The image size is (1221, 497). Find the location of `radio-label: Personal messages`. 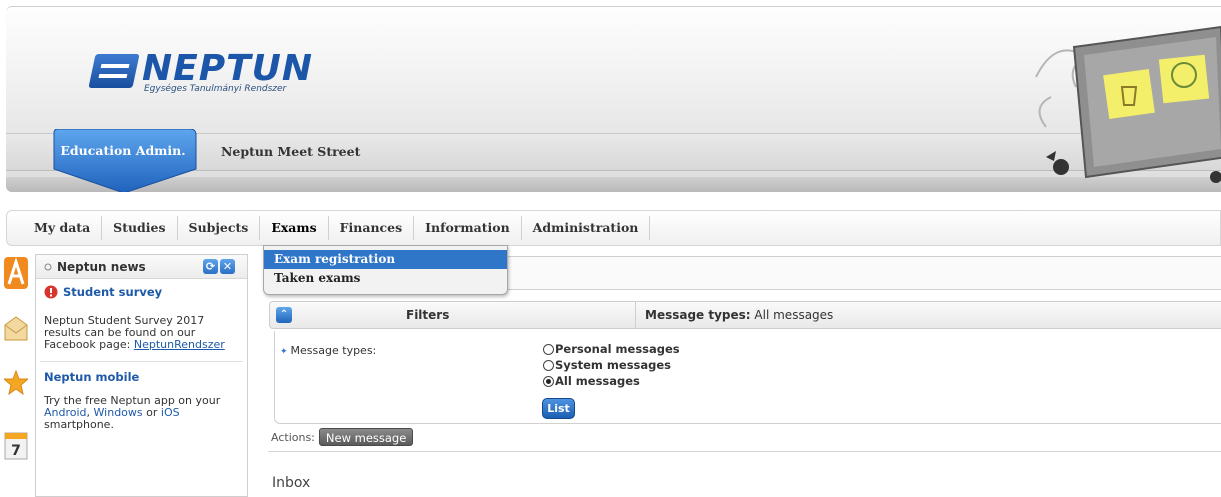

radio-label: Personal messages is located at coordinates (617, 349).